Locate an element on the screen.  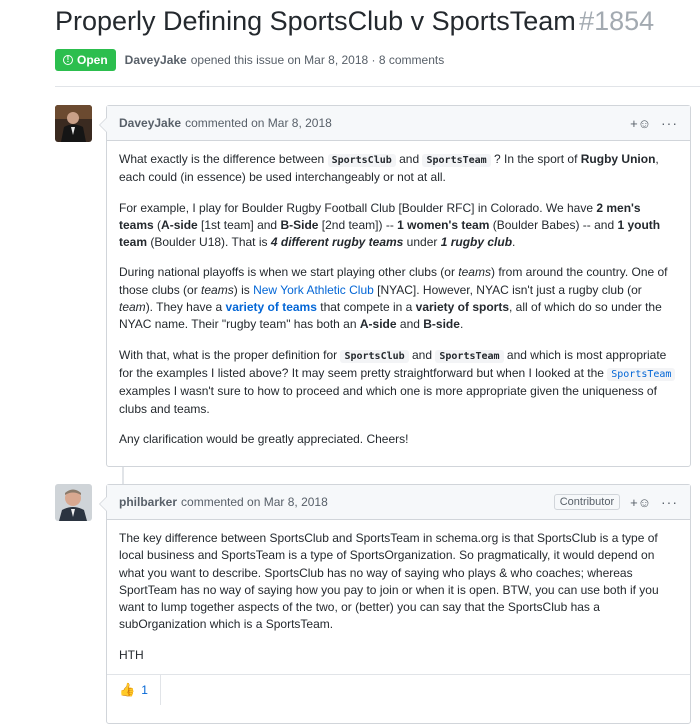
issue-number: #1854 is located at coordinates (617, 21).